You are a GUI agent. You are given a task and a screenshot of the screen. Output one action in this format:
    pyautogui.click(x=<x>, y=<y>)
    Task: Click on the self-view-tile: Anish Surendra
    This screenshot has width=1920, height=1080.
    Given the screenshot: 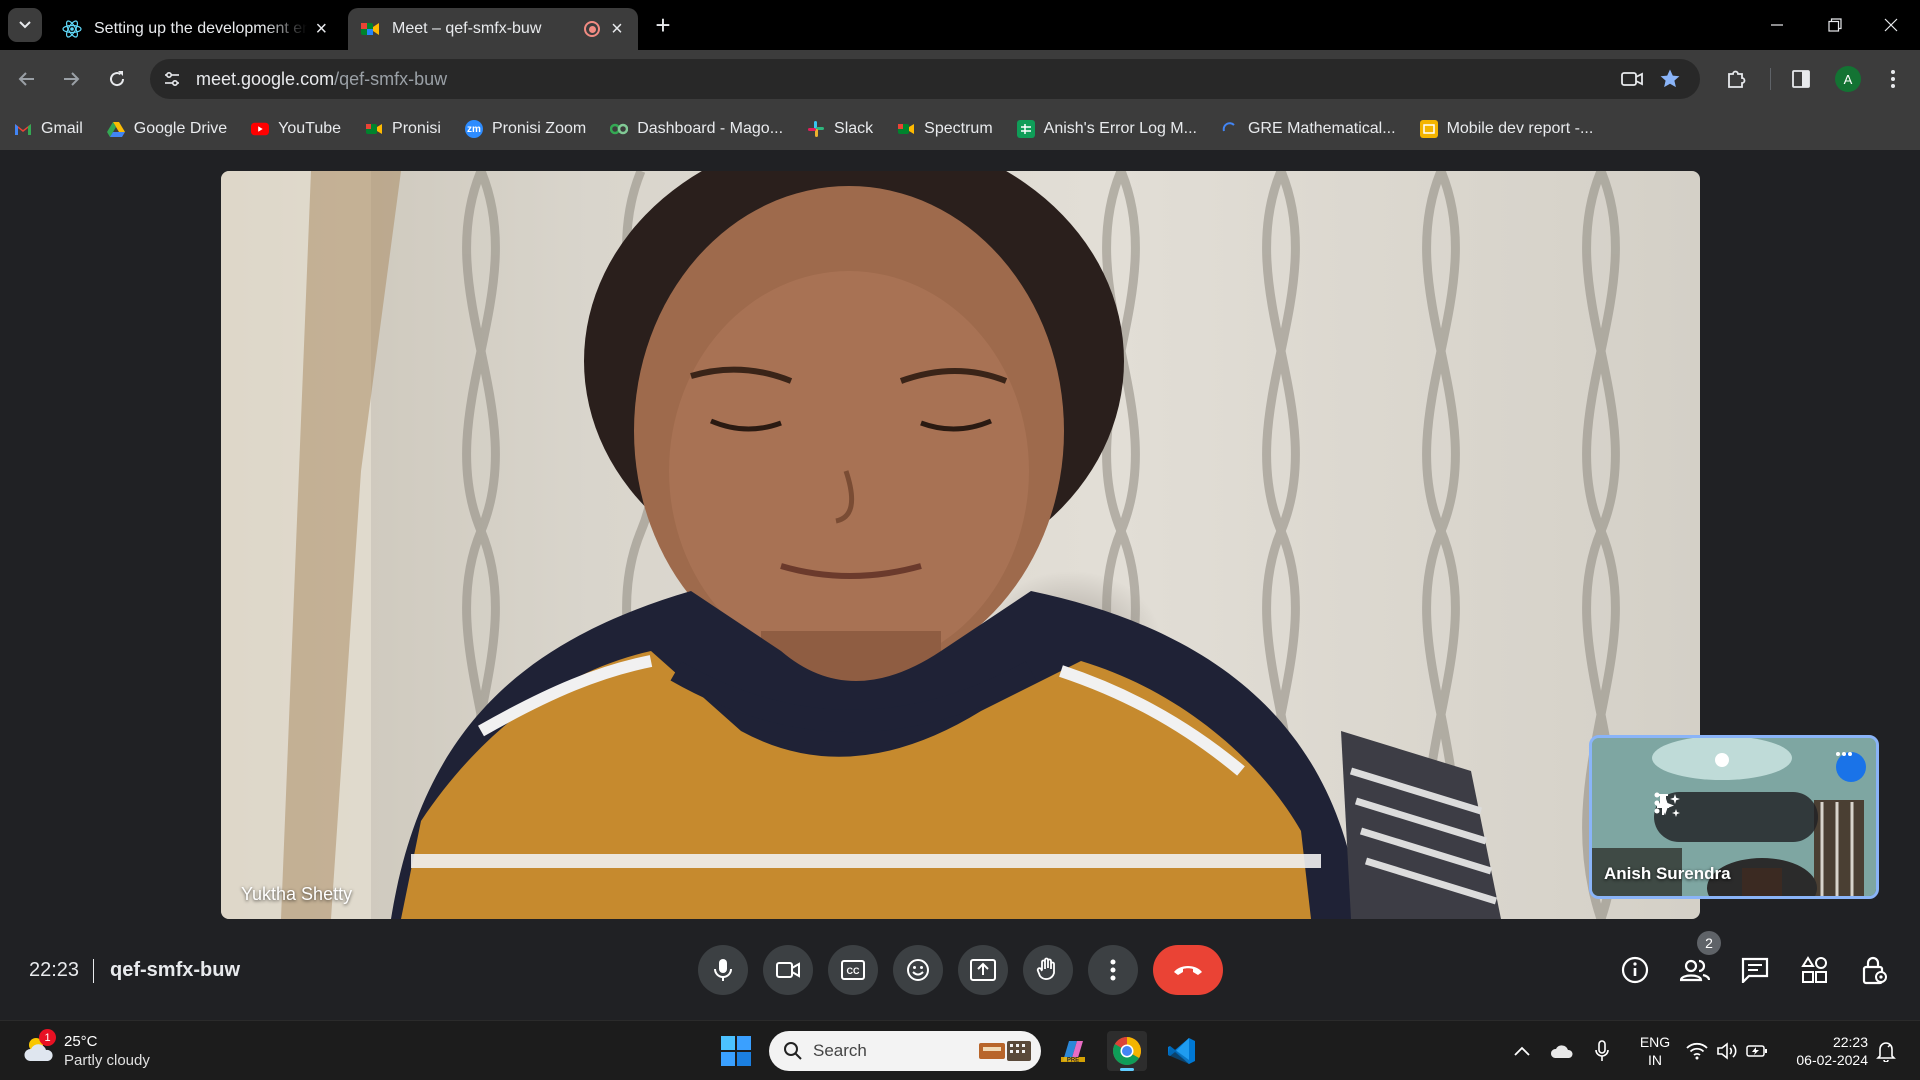 What is the action you would take?
    pyautogui.click(x=1734, y=817)
    